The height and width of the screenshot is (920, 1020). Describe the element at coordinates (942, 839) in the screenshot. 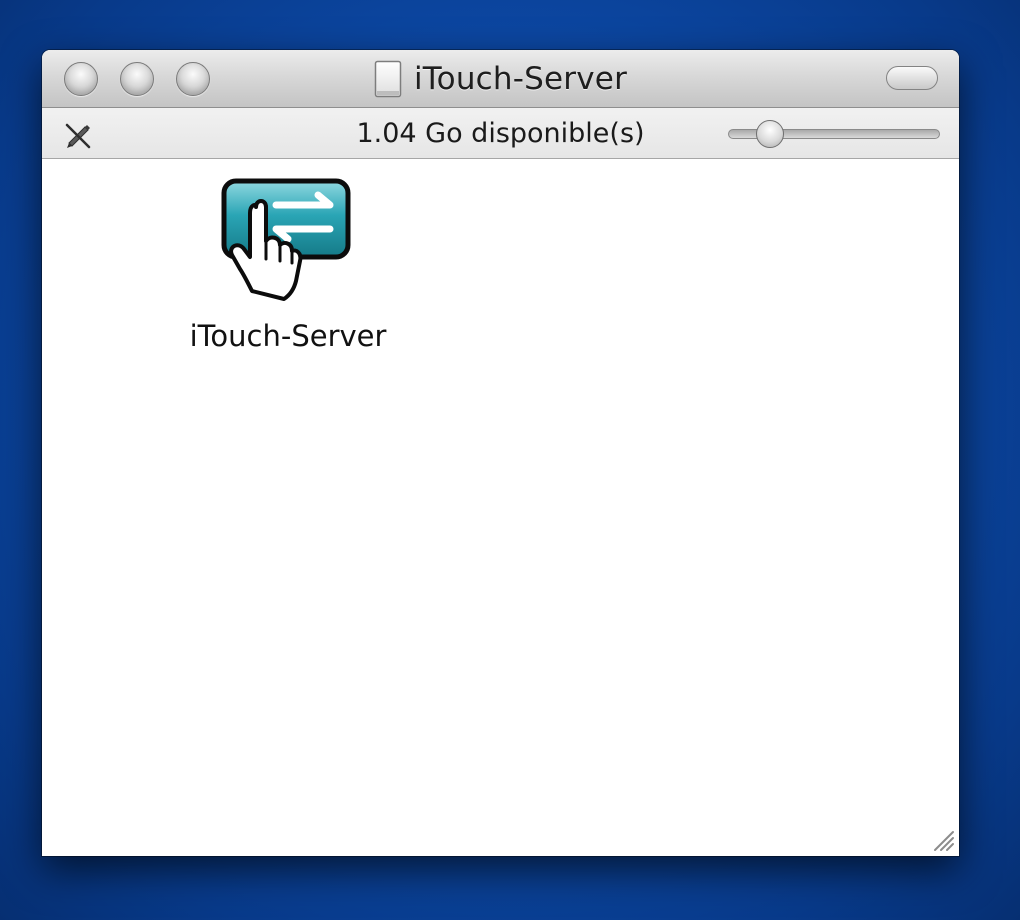

I see `resize-grip-icon` at that location.